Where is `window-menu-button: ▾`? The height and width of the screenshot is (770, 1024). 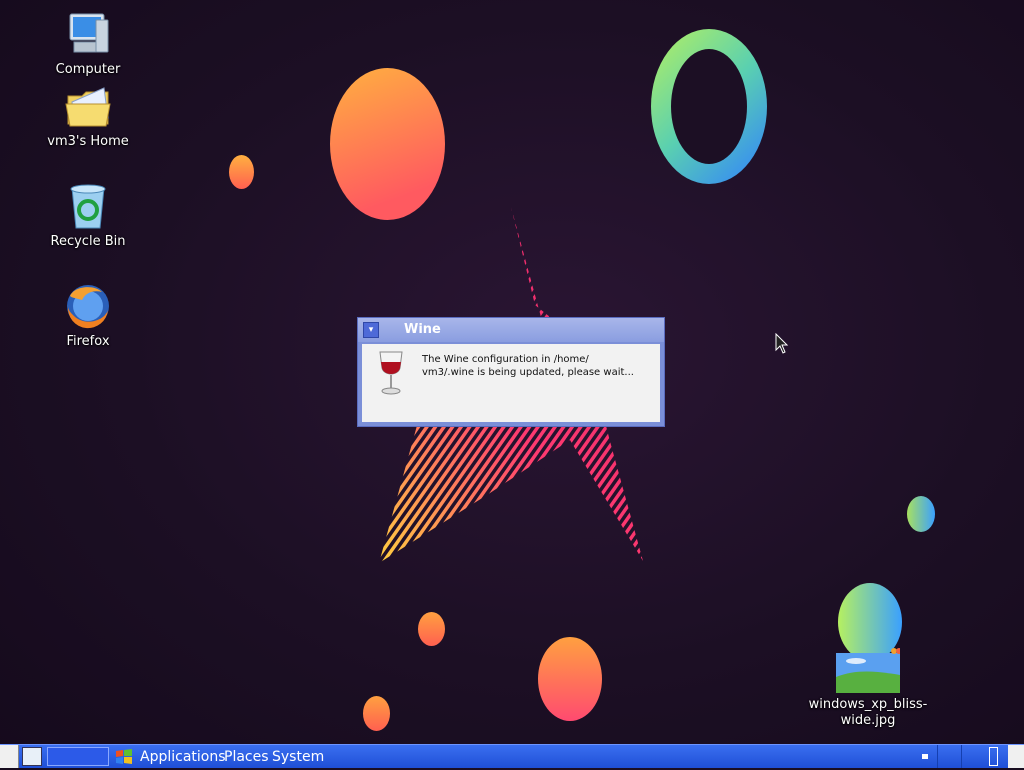 window-menu-button: ▾ is located at coordinates (371, 330).